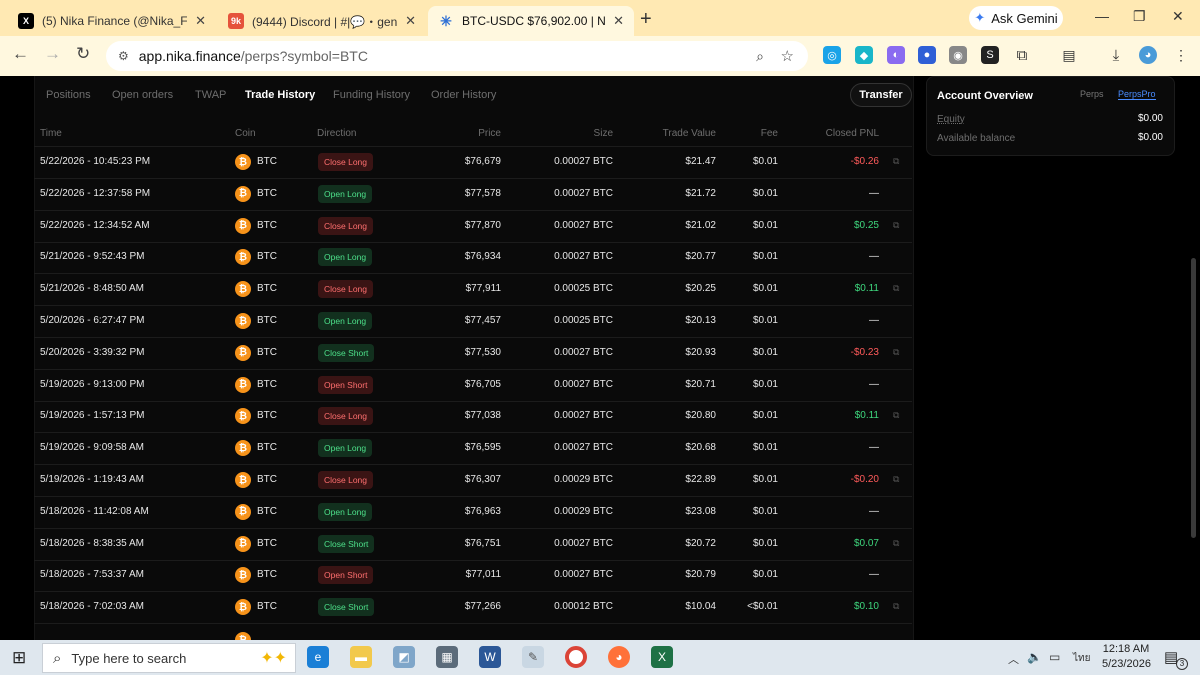  Describe the element at coordinates (1139, 16) in the screenshot. I see `restore-icon: ❐` at that location.